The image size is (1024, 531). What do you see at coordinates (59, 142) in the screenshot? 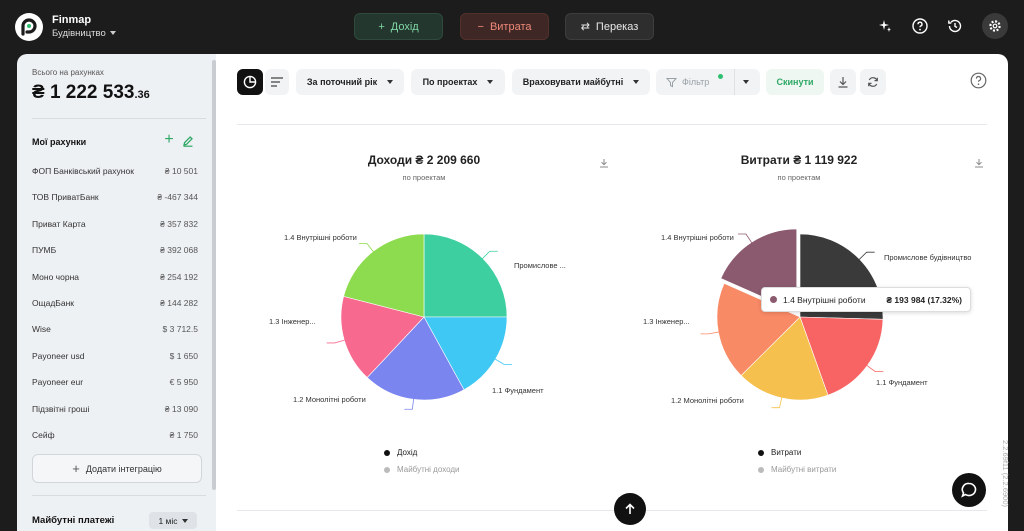
I see `accounts-title: Мої рахунки` at bounding box center [59, 142].